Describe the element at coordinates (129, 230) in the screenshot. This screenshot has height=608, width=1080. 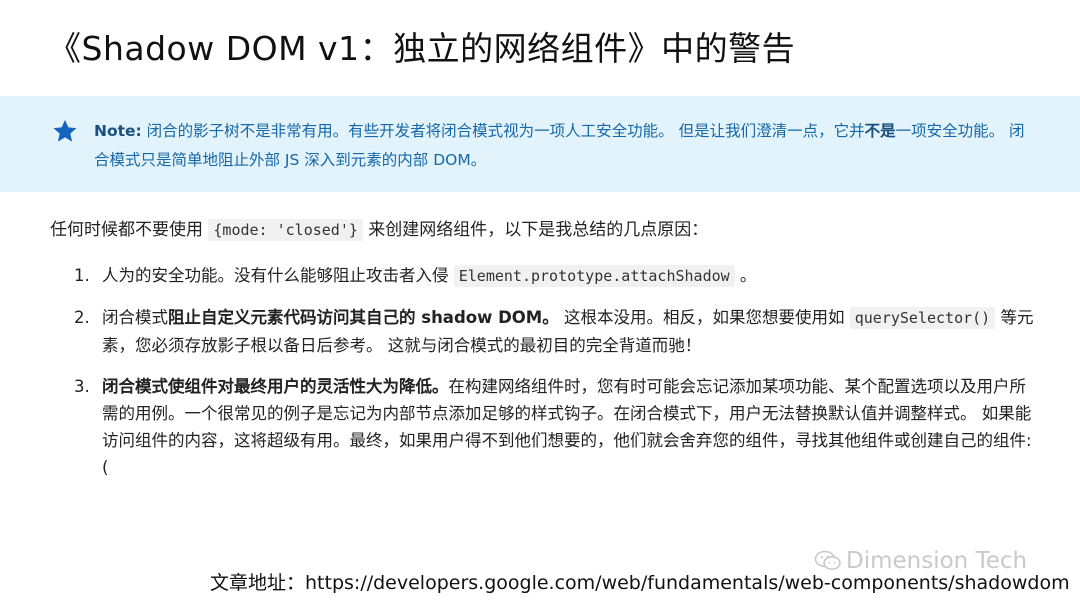
I see `intro-text: 任何时候都不要使用` at that location.